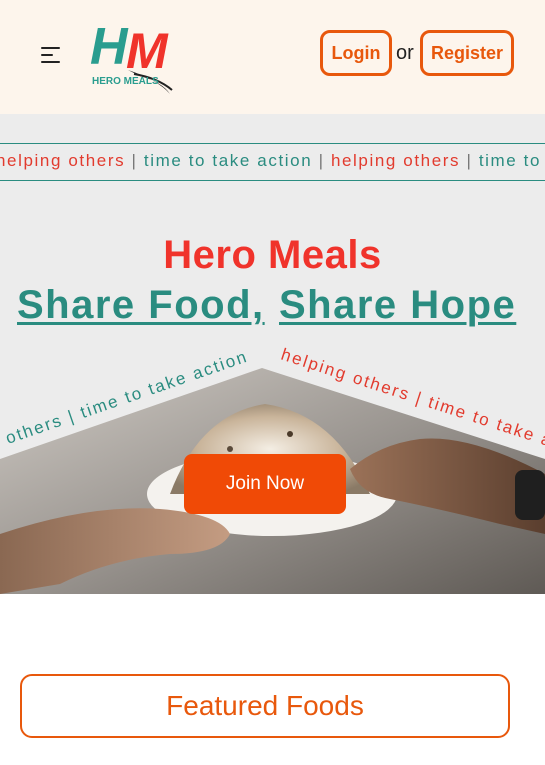 Image resolution: width=545 pixels, height=765 pixels. Describe the element at coordinates (265, 706) in the screenshot. I see `featured-foods-heading: Featured Foods` at that location.